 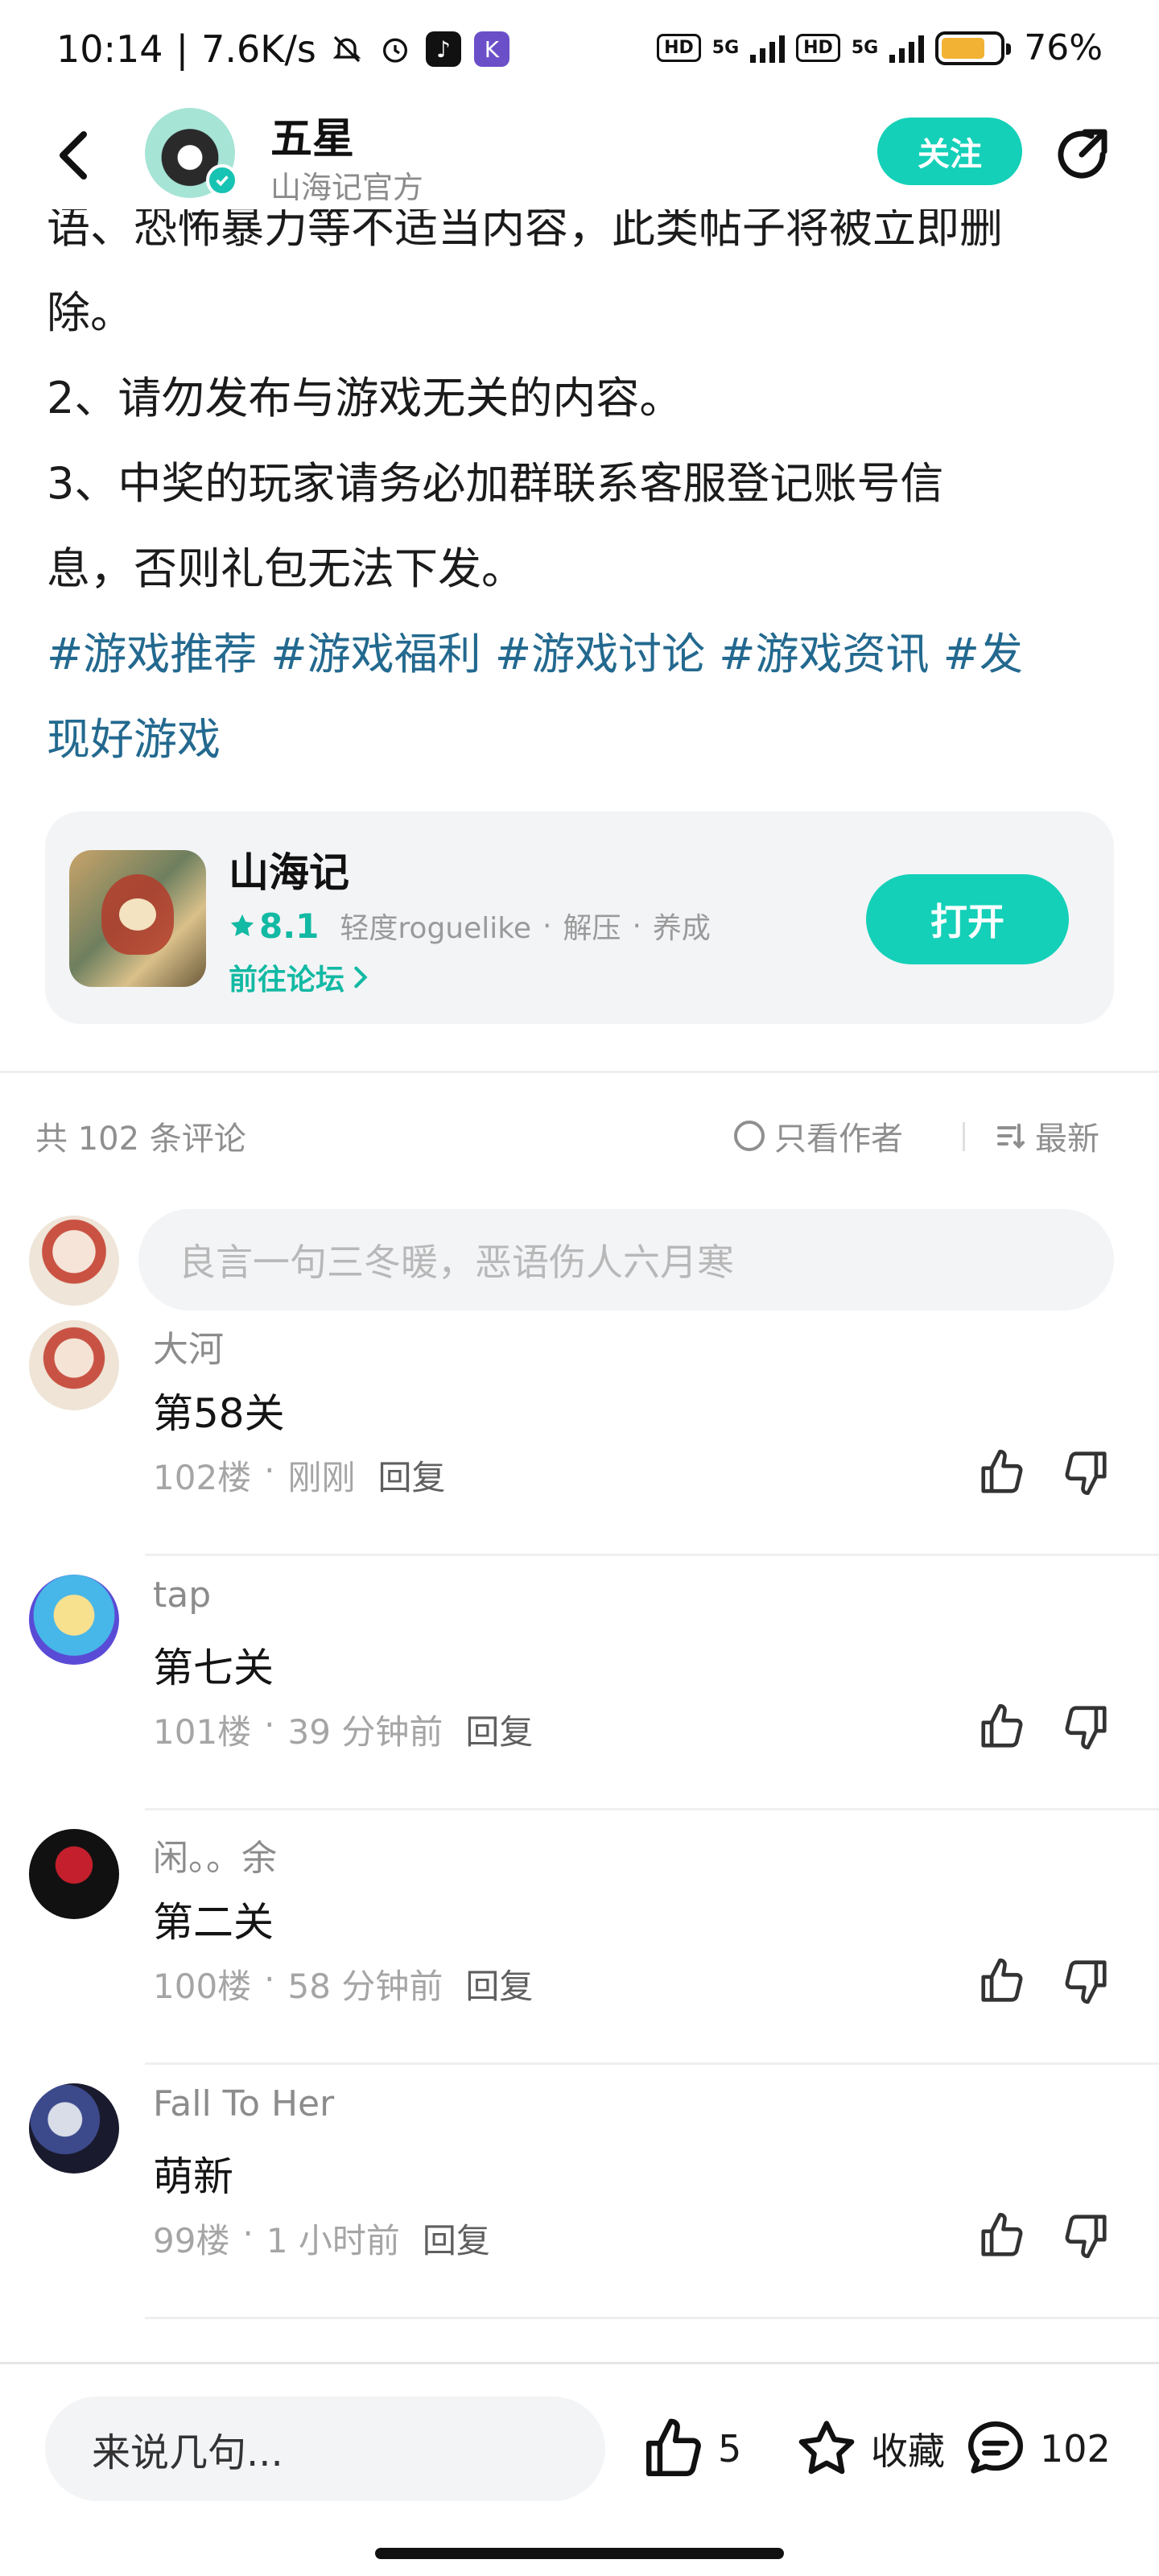 I want to click on comment-meta: 102楼 · 刚刚 回复, so click(x=299, y=1475).